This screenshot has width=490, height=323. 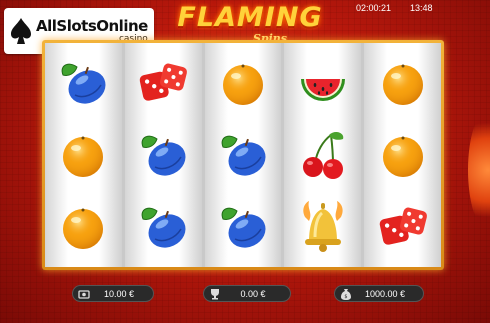 I want to click on game-title-main: FLAMING, so click(x=250, y=17).